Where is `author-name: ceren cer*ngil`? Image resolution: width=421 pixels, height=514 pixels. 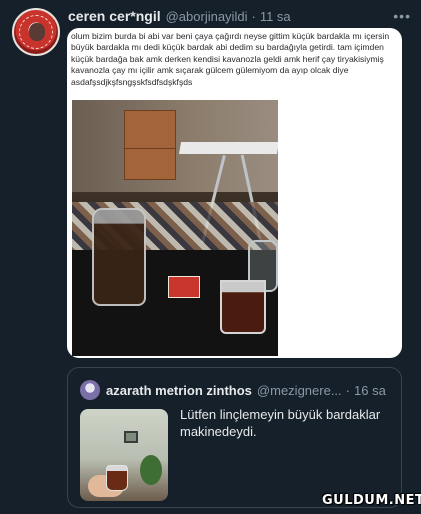
author-name: ceren cer*ngil is located at coordinates (114, 16).